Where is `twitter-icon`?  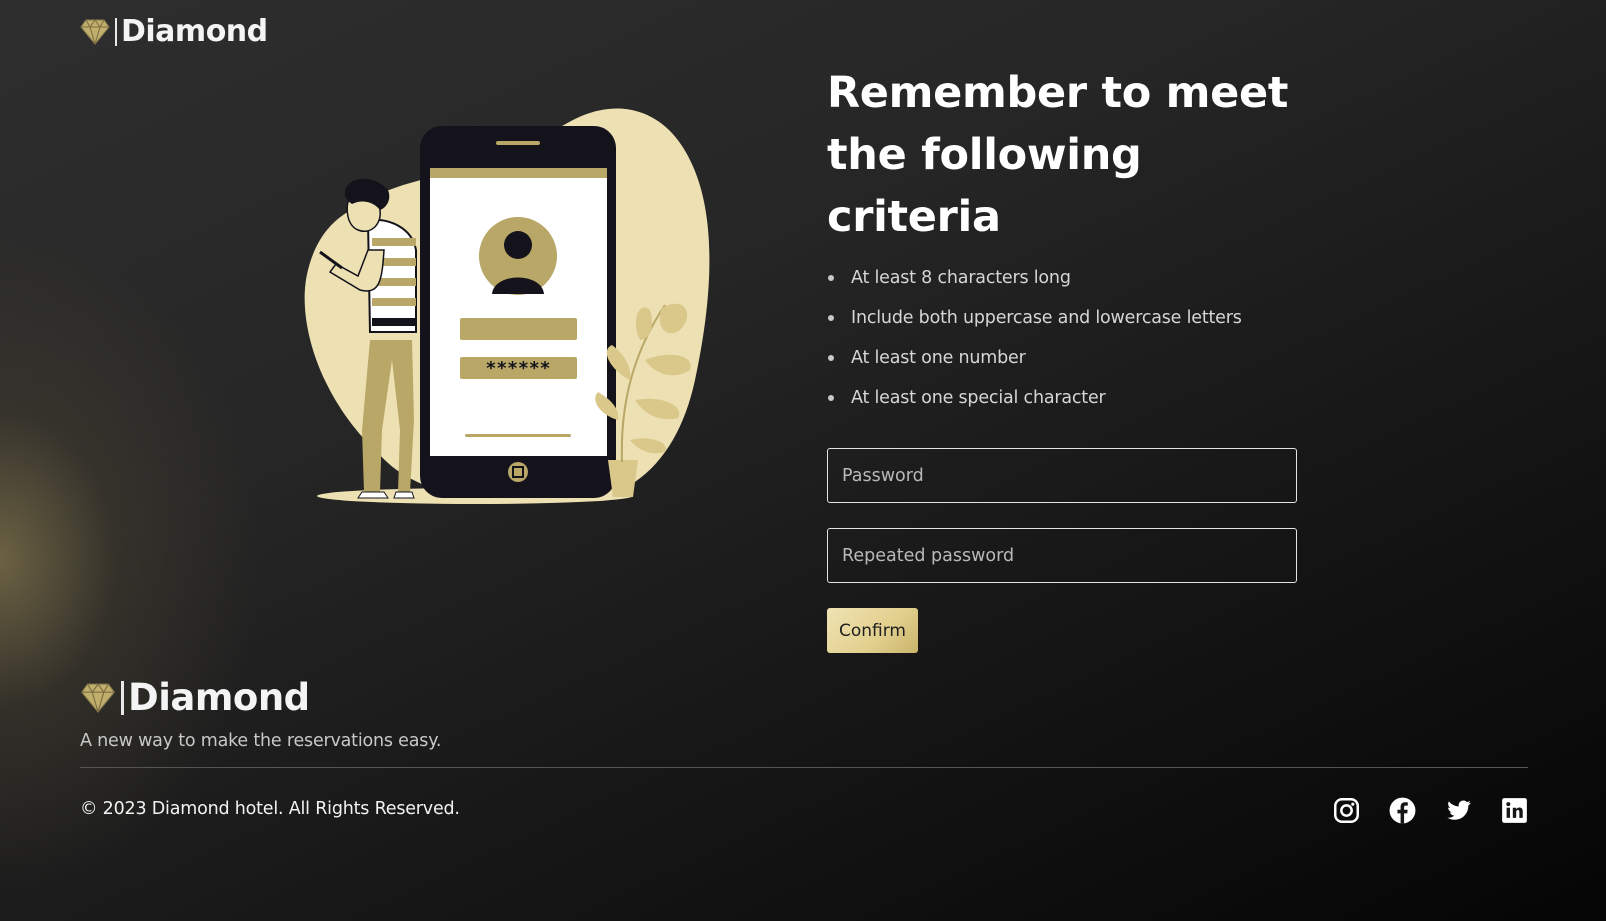 twitter-icon is located at coordinates (1458, 810).